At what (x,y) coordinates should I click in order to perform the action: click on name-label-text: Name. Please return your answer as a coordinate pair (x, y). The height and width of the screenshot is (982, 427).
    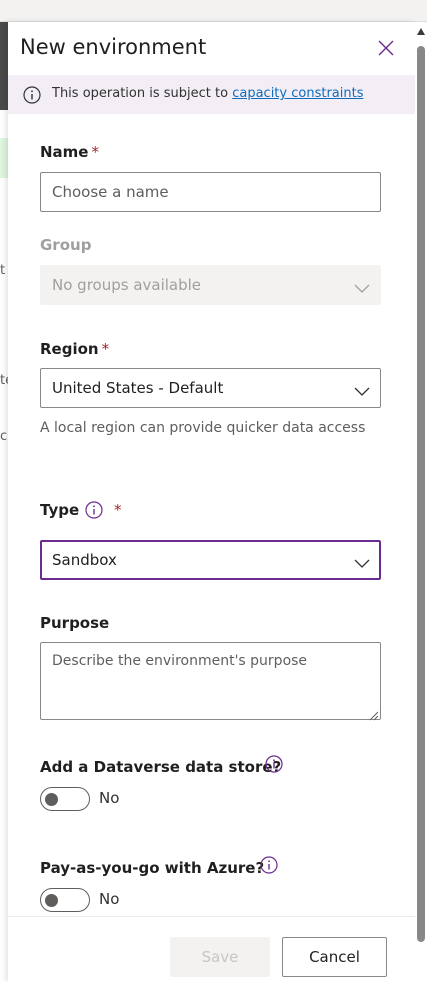
    Looking at the image, I should click on (64, 152).